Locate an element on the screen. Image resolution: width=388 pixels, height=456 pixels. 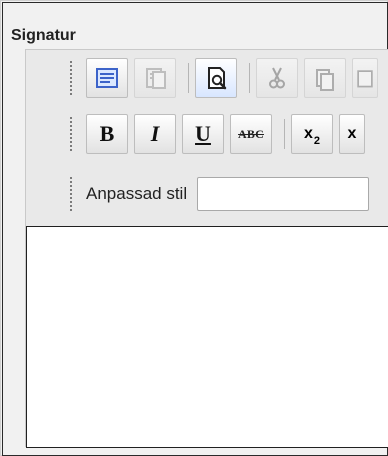
underline-button: U is located at coordinates (203, 134).